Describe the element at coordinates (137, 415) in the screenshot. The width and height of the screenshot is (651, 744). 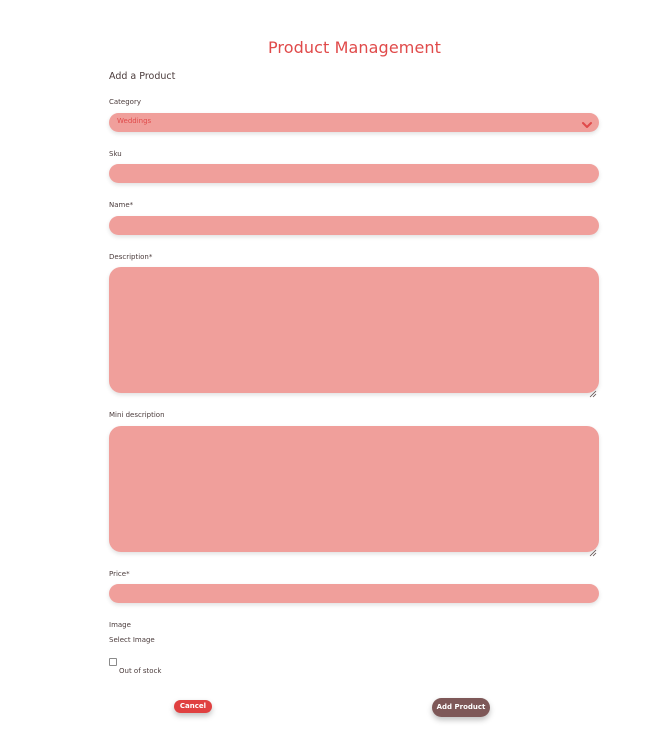
I see `mini-description-label: Mini description` at that location.